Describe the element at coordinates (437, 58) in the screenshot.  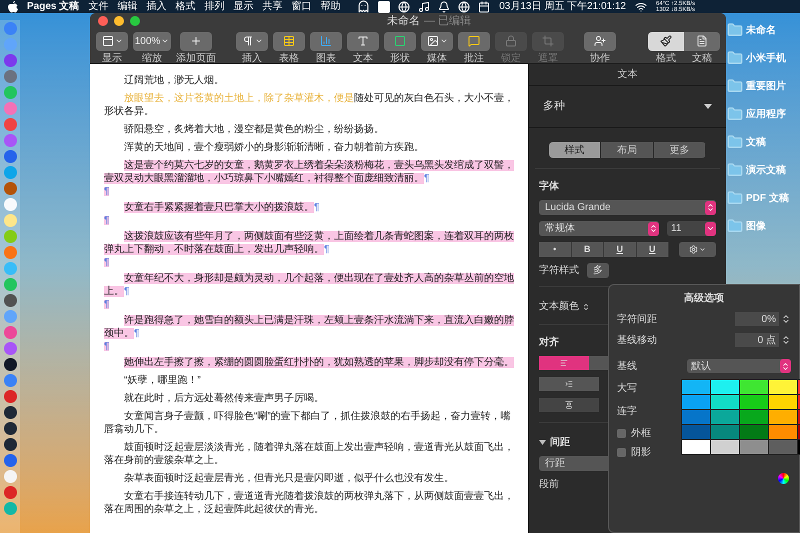
I see `toolbar-label: 媒体` at that location.